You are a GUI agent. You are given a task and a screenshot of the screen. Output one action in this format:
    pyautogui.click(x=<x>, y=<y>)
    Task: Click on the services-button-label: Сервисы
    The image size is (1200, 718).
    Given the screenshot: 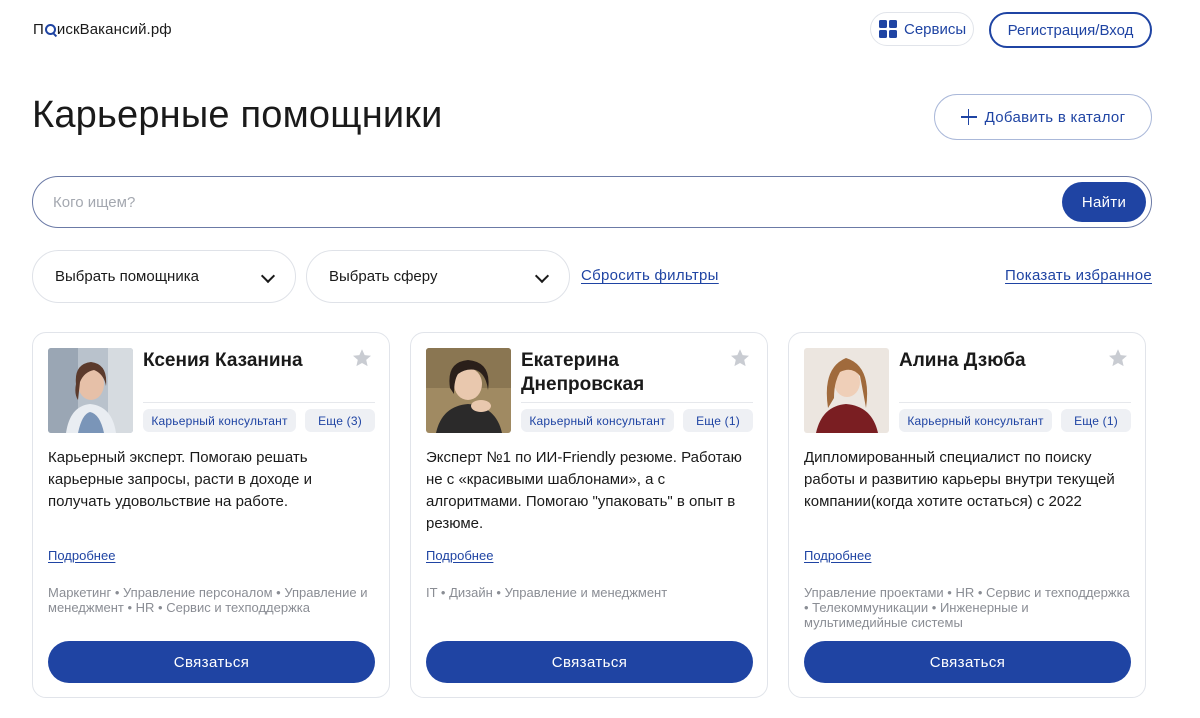 What is the action you would take?
    pyautogui.click(x=935, y=29)
    